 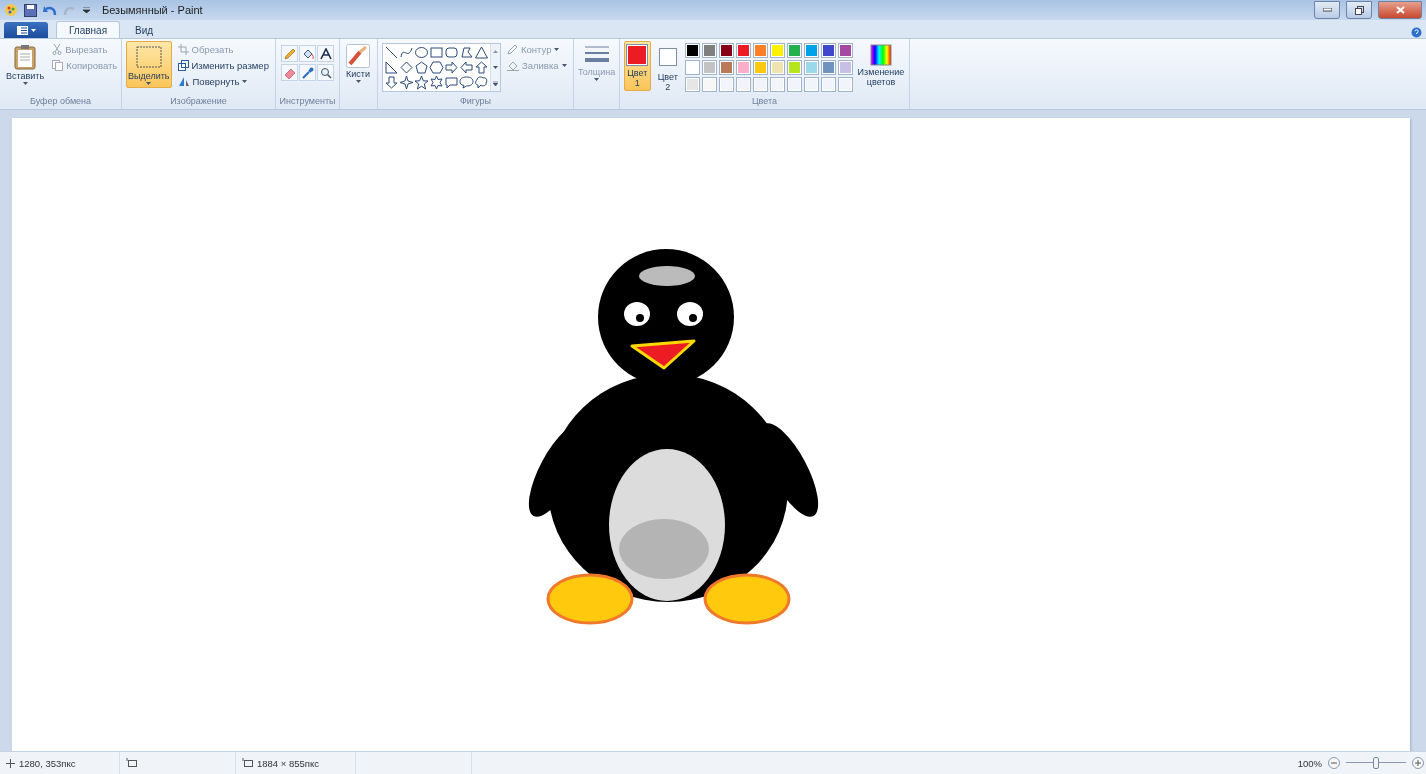 I want to click on select-button: Выделить, so click(x=149, y=64).